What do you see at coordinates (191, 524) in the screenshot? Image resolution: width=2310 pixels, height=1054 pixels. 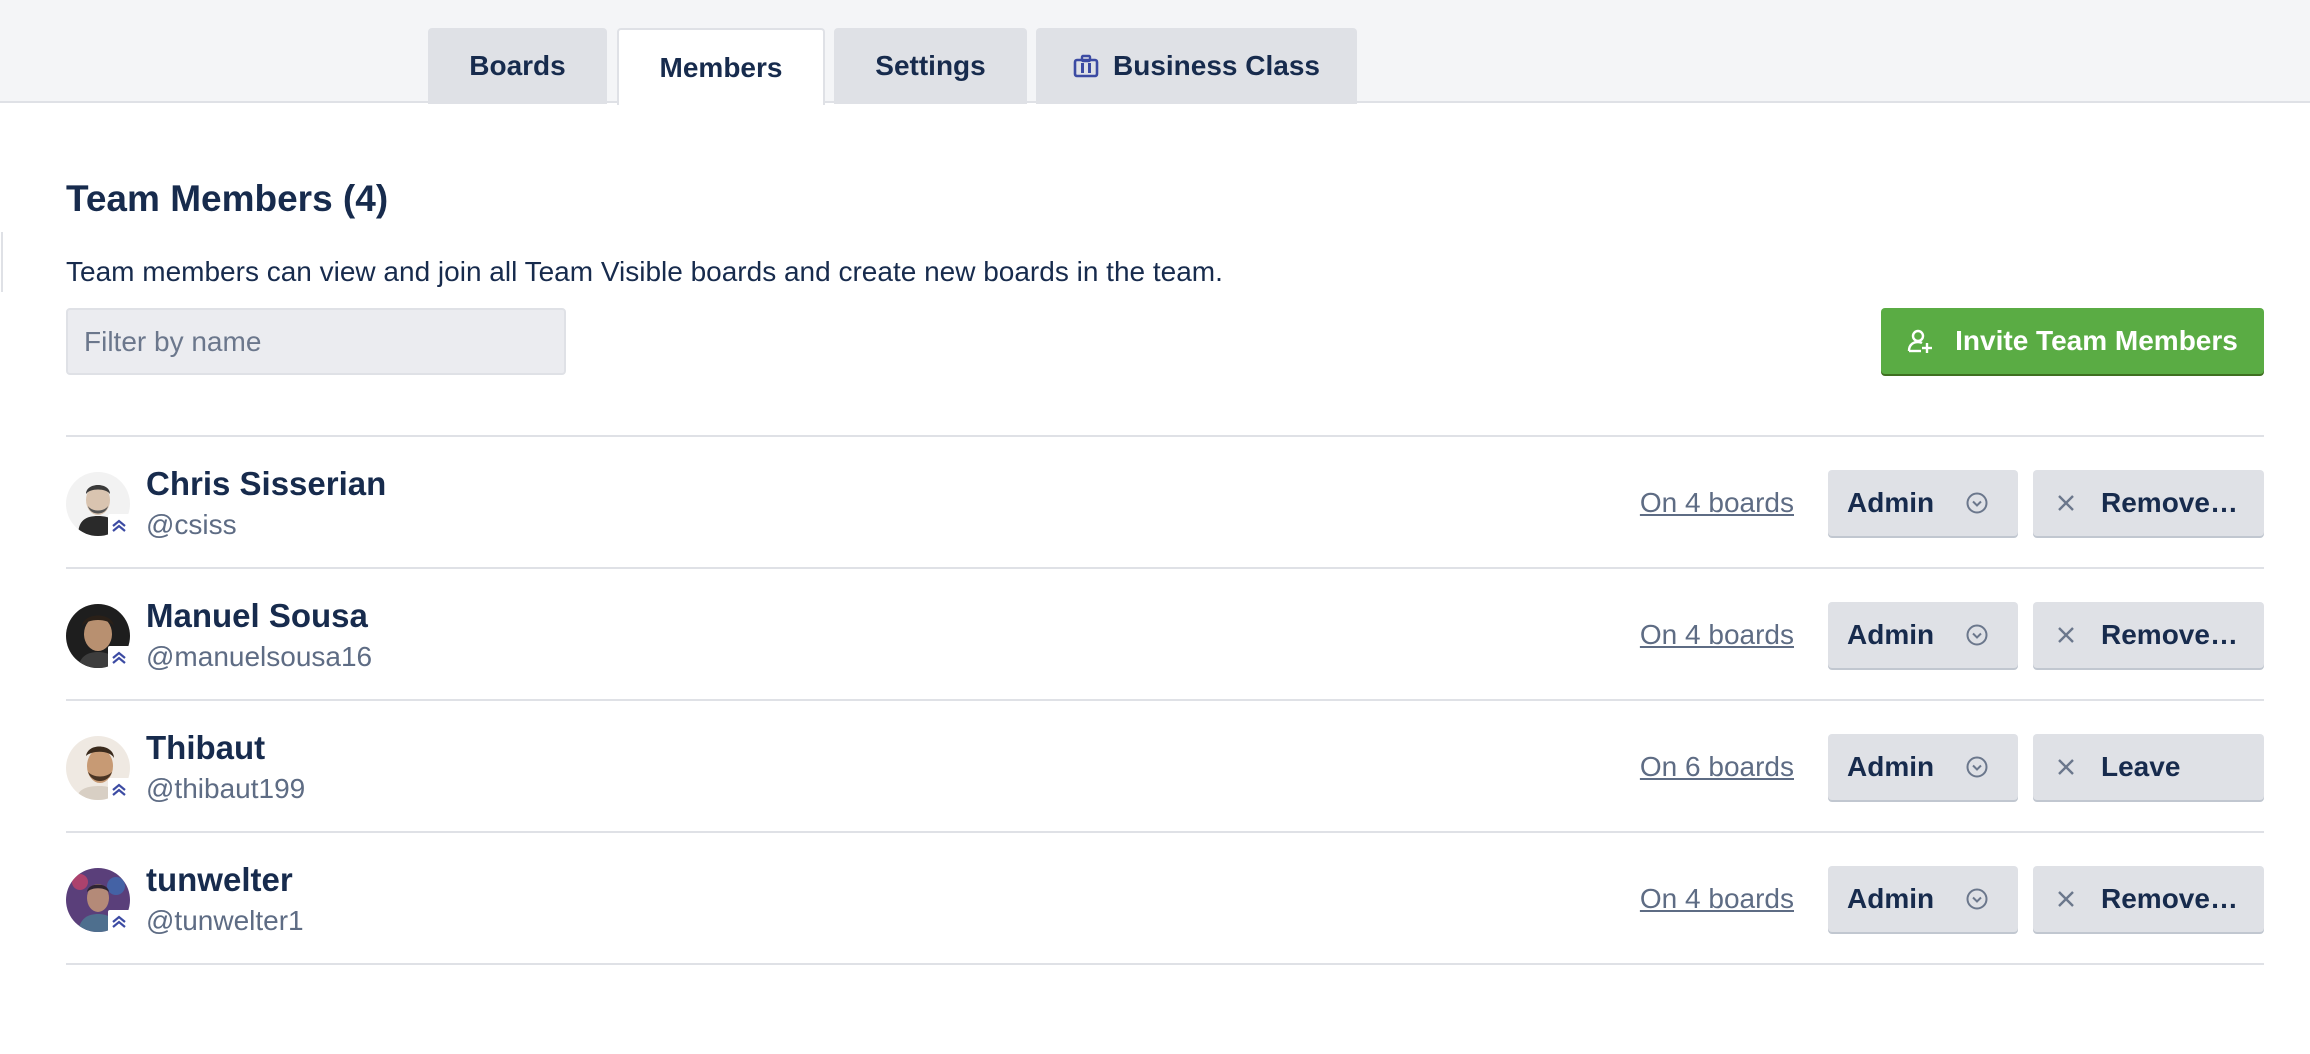 I see `member-username: @csiss` at bounding box center [191, 524].